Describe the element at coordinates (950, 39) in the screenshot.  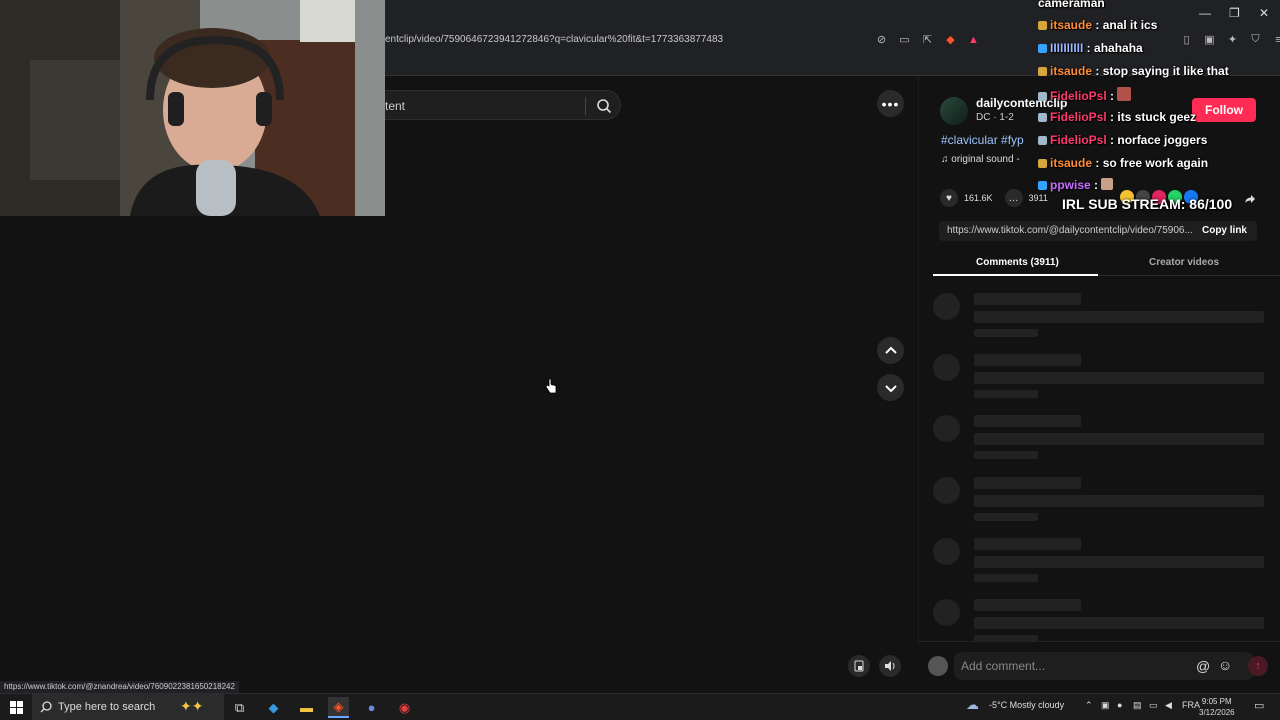
I see `brave-shield-icon: ◆` at that location.